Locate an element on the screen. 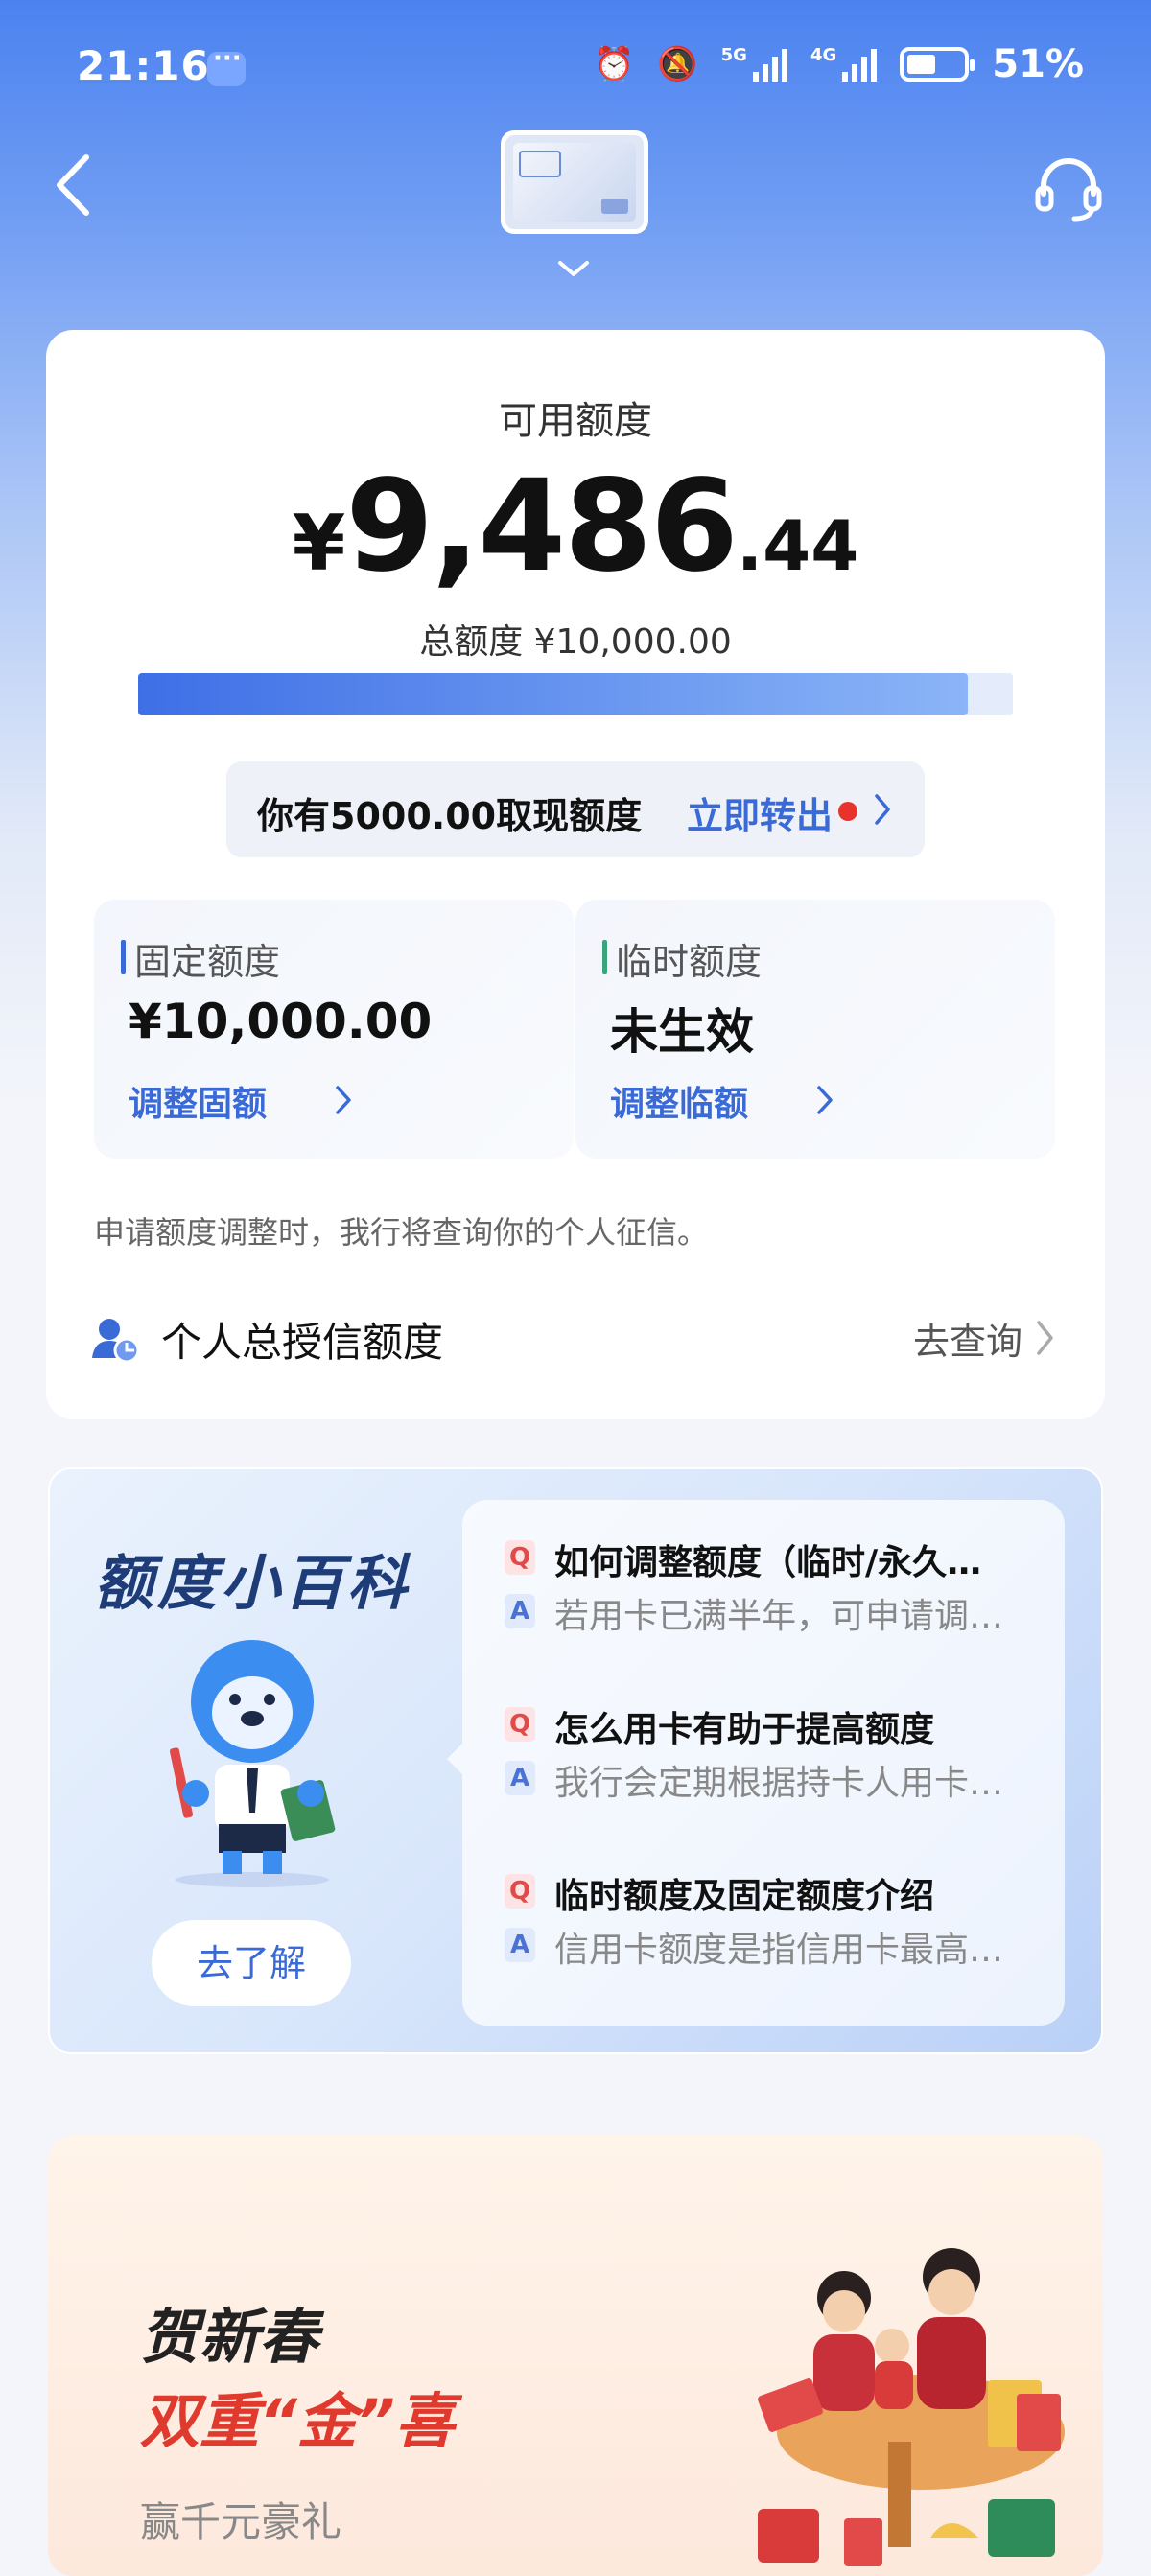  total-credit-text: 总额度 ¥10,000.00 is located at coordinates (575, 642).